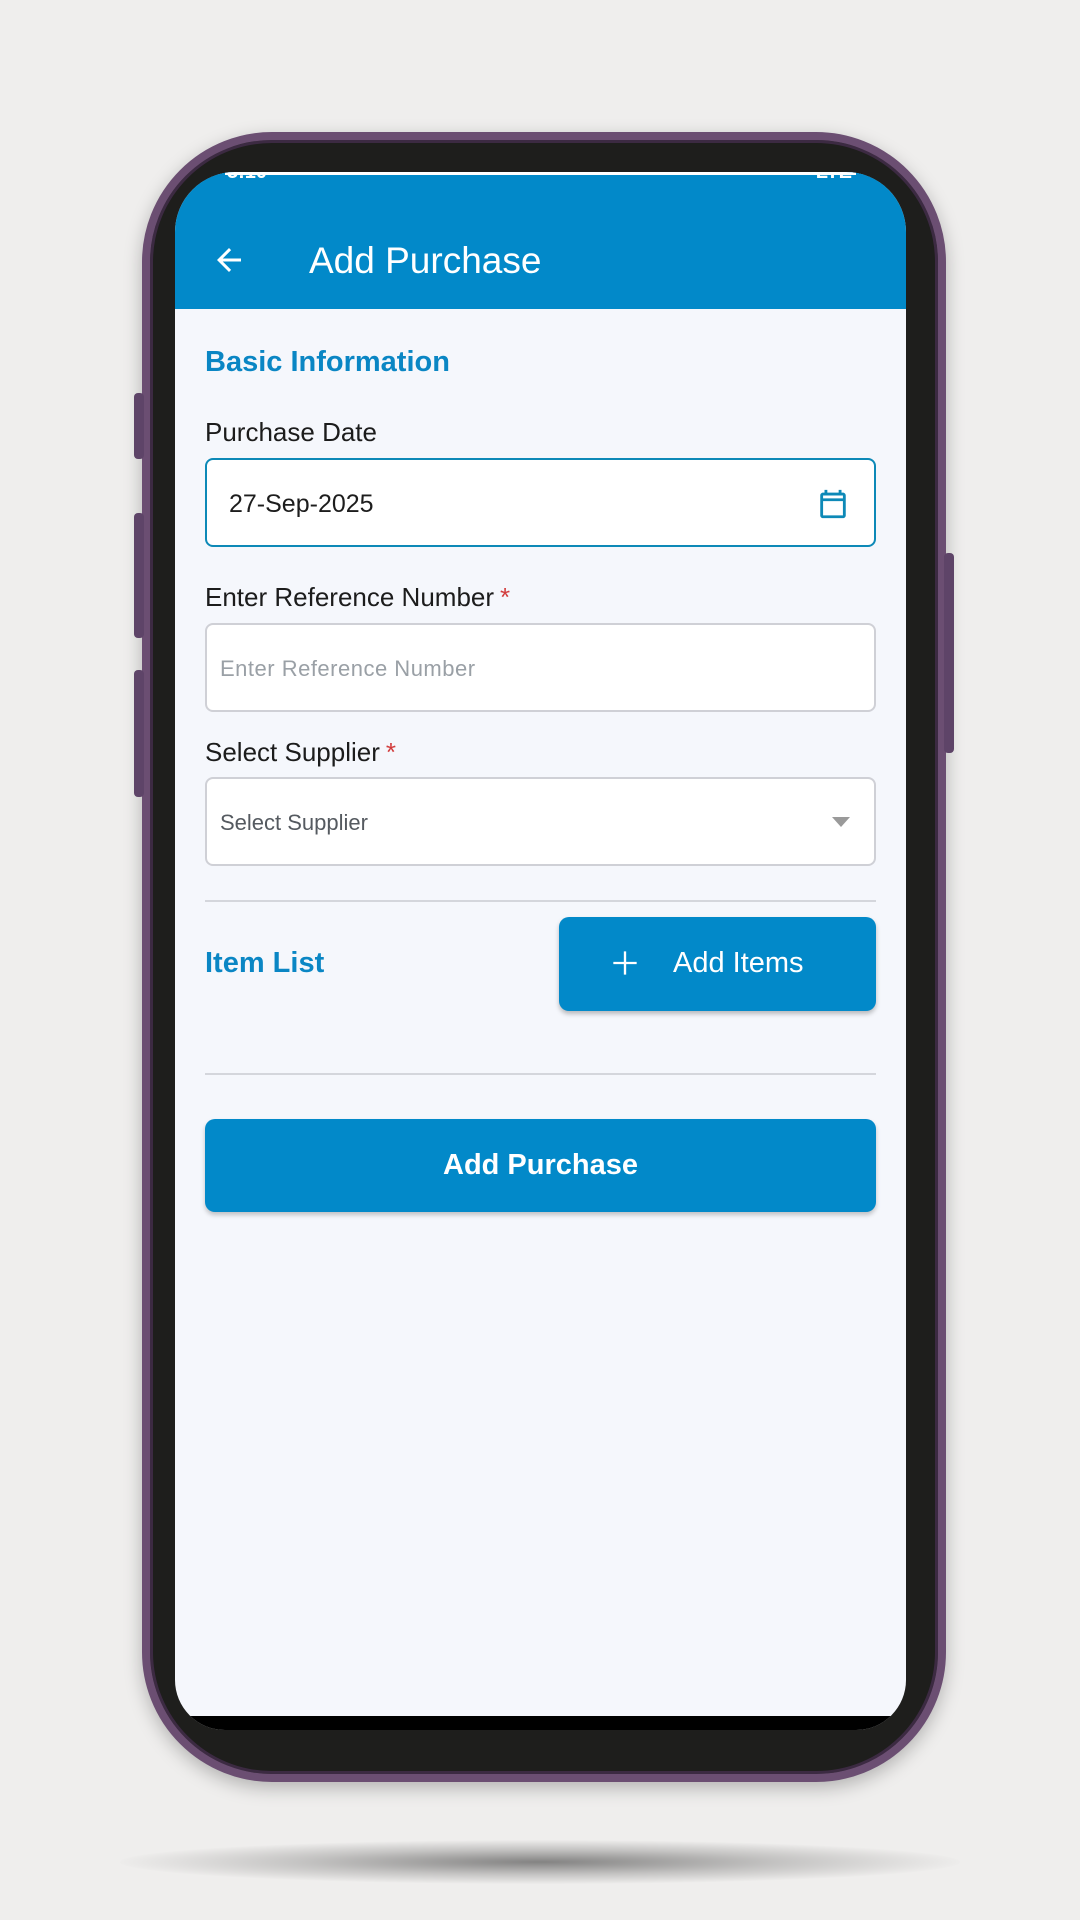 The width and height of the screenshot is (1080, 1920). Describe the element at coordinates (265, 963) in the screenshot. I see `section-title-item-list: Item List` at that location.